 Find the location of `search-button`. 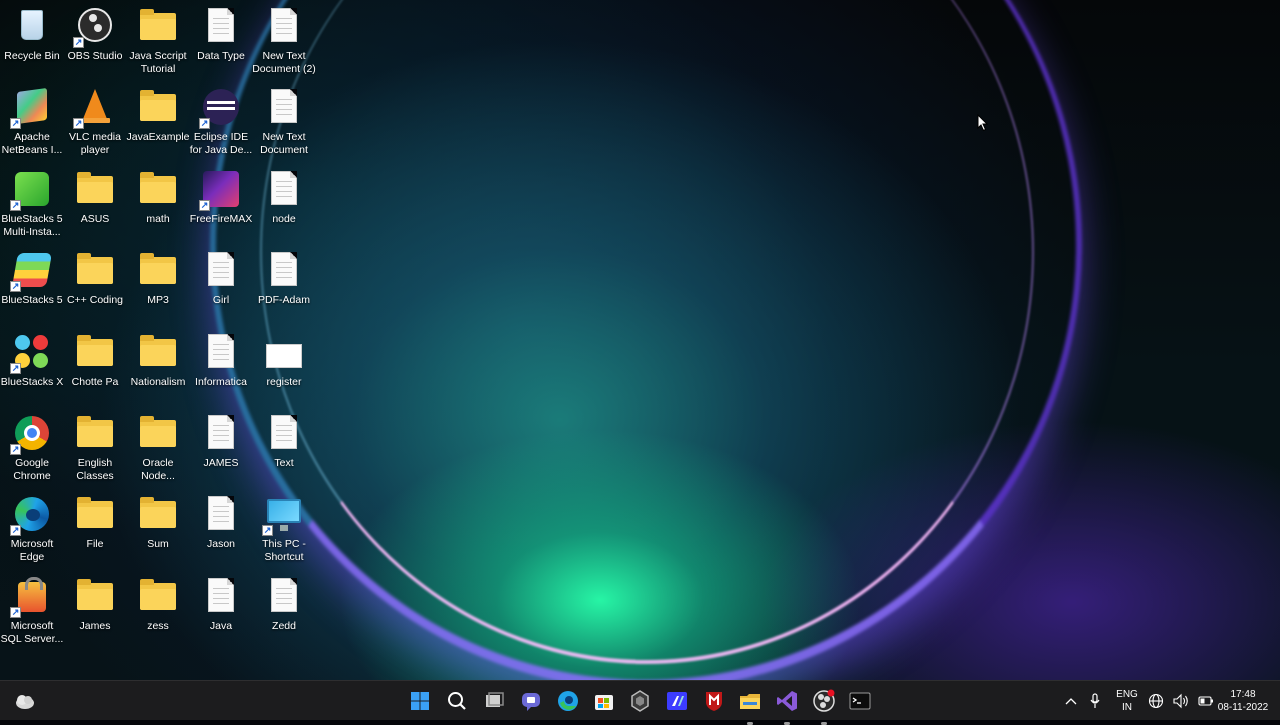

search-button is located at coordinates (457, 701).